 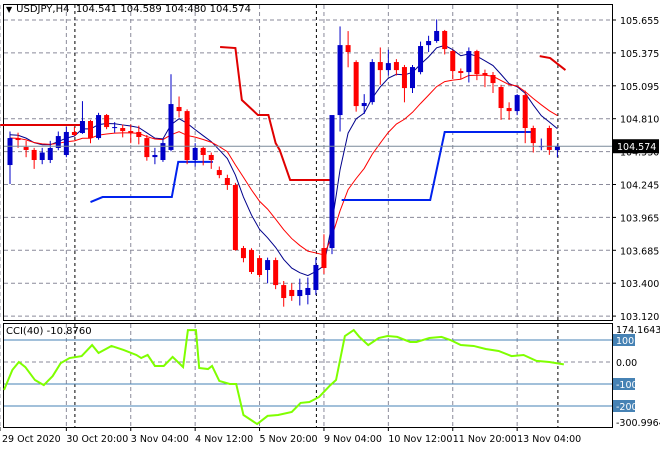 I want to click on price-label: 103.965, so click(x=639, y=218).